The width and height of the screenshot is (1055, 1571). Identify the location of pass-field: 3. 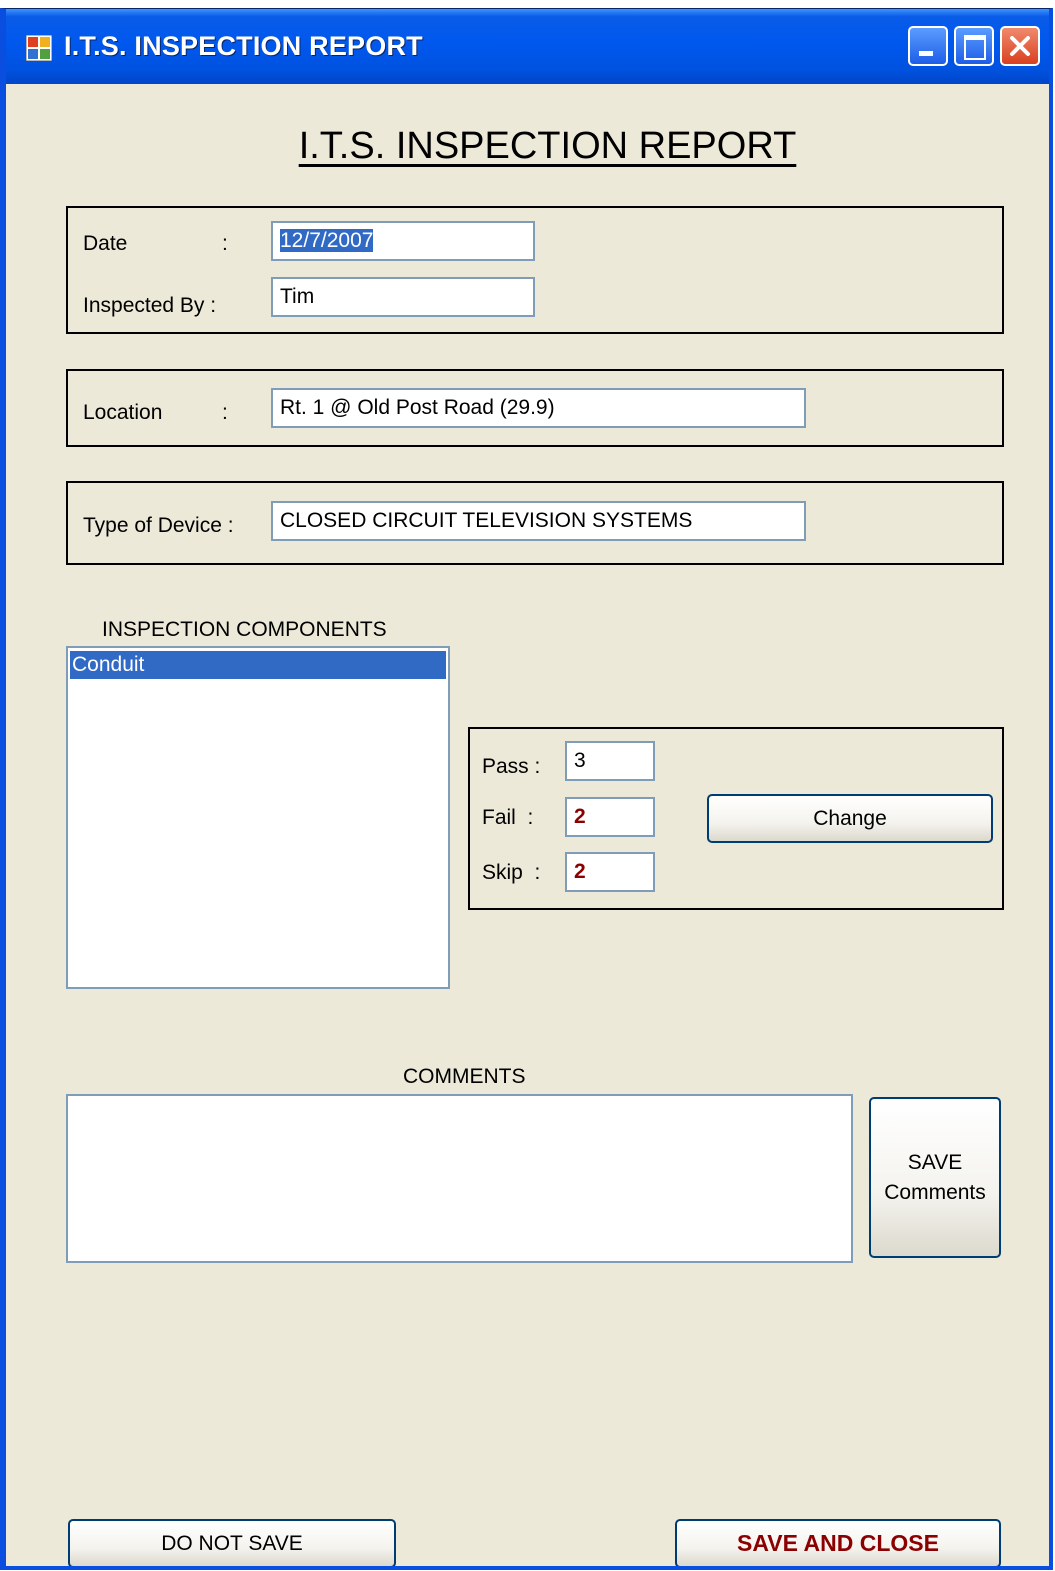
(610, 761).